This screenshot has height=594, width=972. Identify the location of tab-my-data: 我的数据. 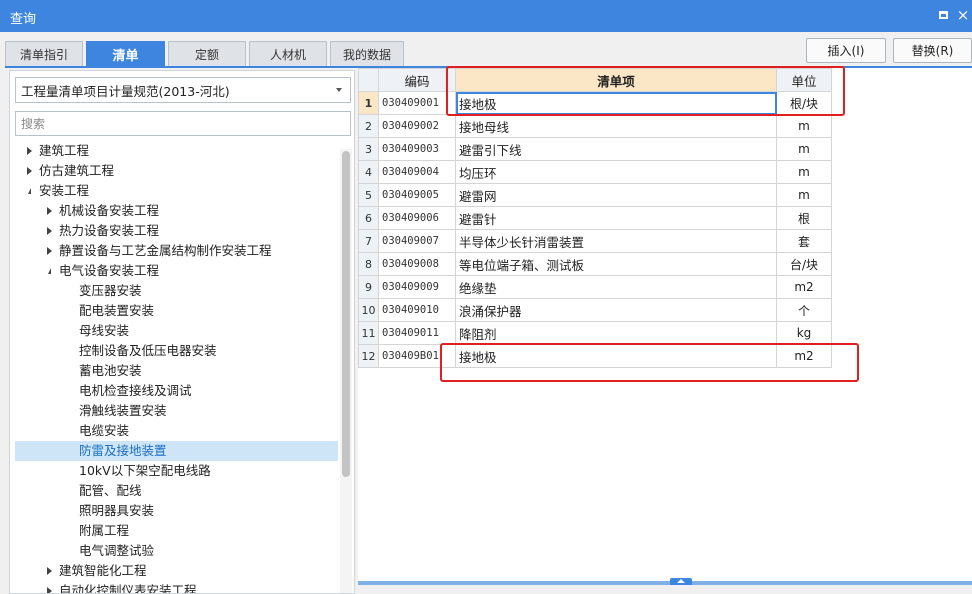
(367, 54).